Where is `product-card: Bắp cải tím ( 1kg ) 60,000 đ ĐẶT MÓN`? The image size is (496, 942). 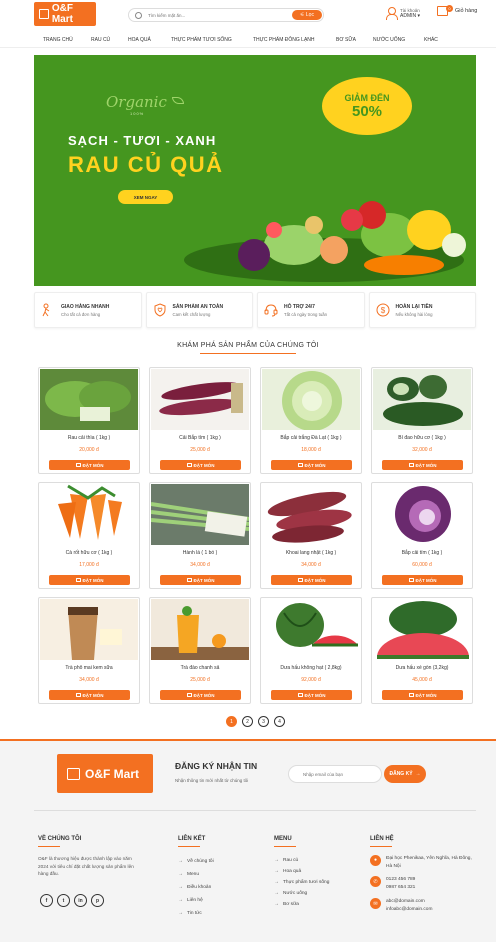
product-card: Bắp cải tím ( 1kg ) 60,000 đ ĐẶT MÓN is located at coordinates (422, 535).